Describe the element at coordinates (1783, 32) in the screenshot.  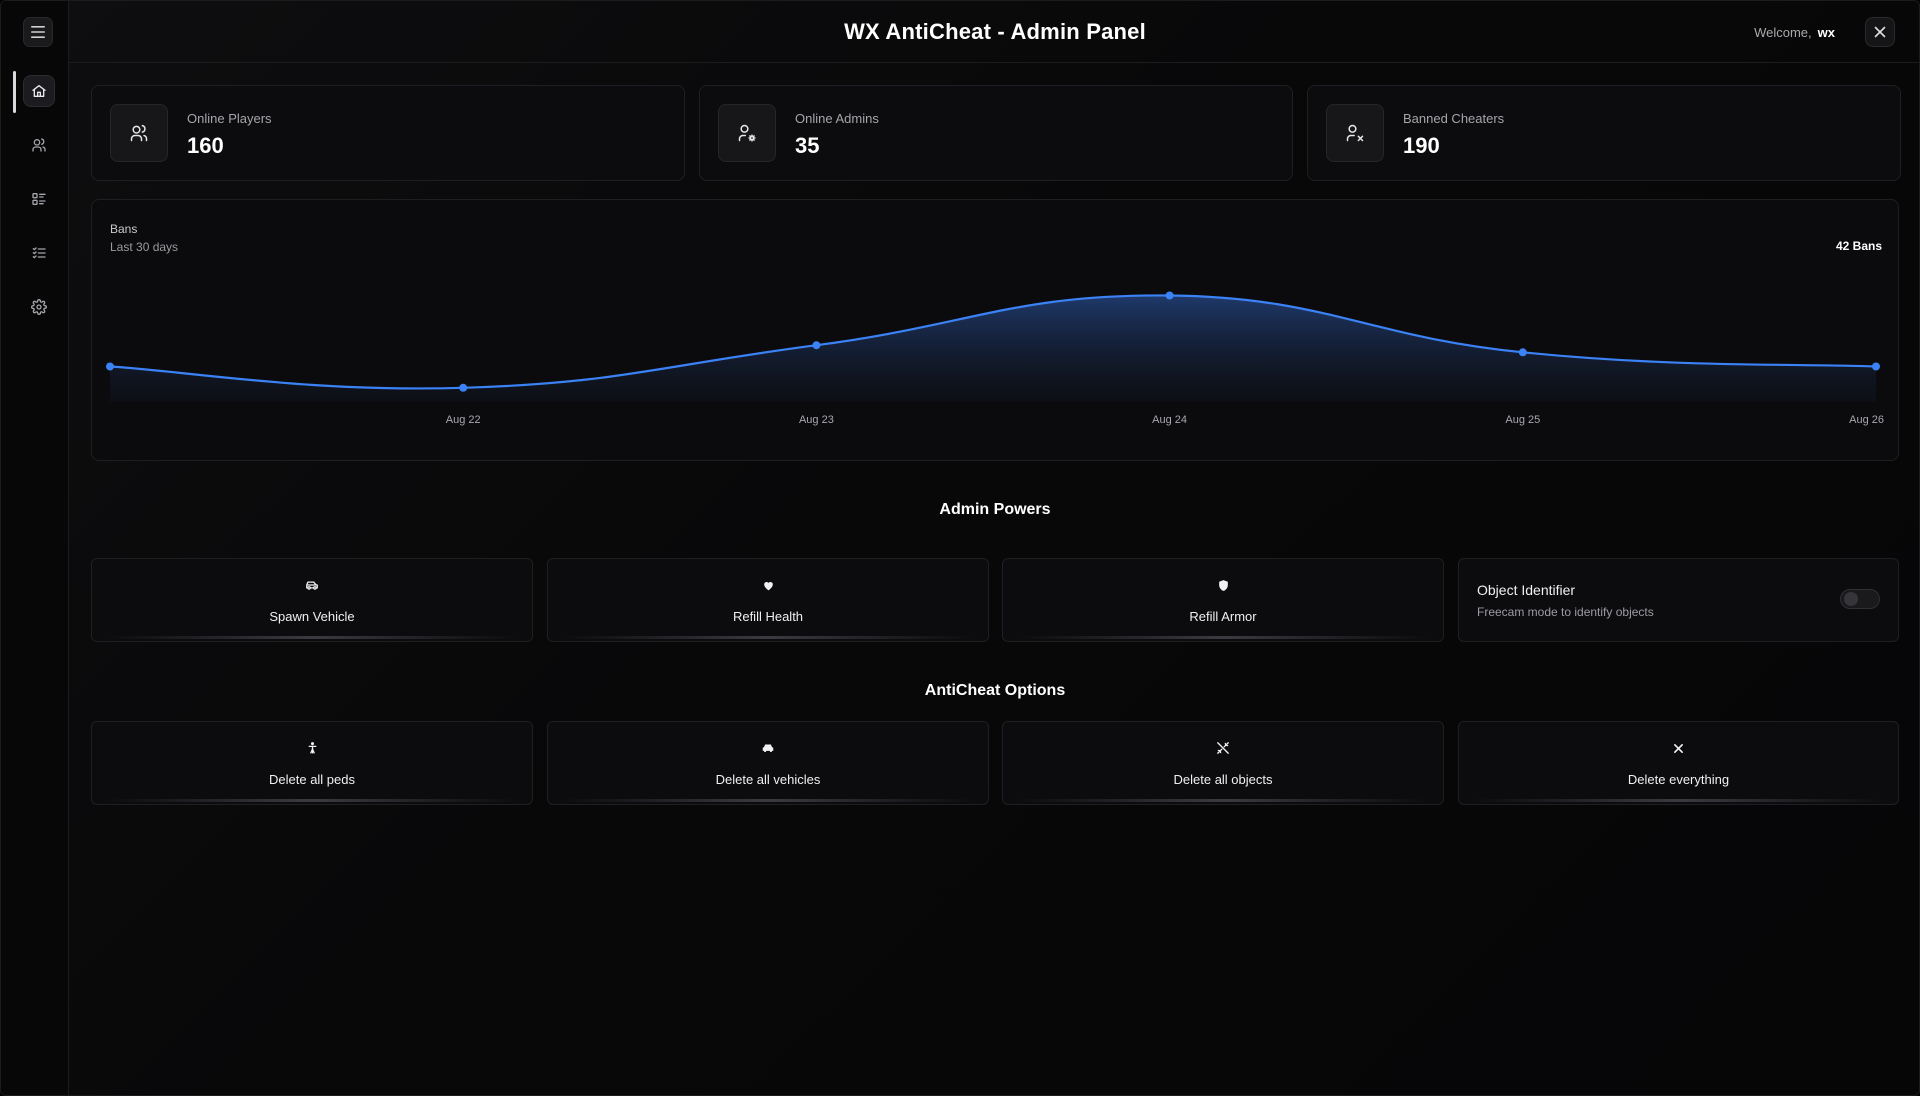
I see `welcome-label: Welcome,` at that location.